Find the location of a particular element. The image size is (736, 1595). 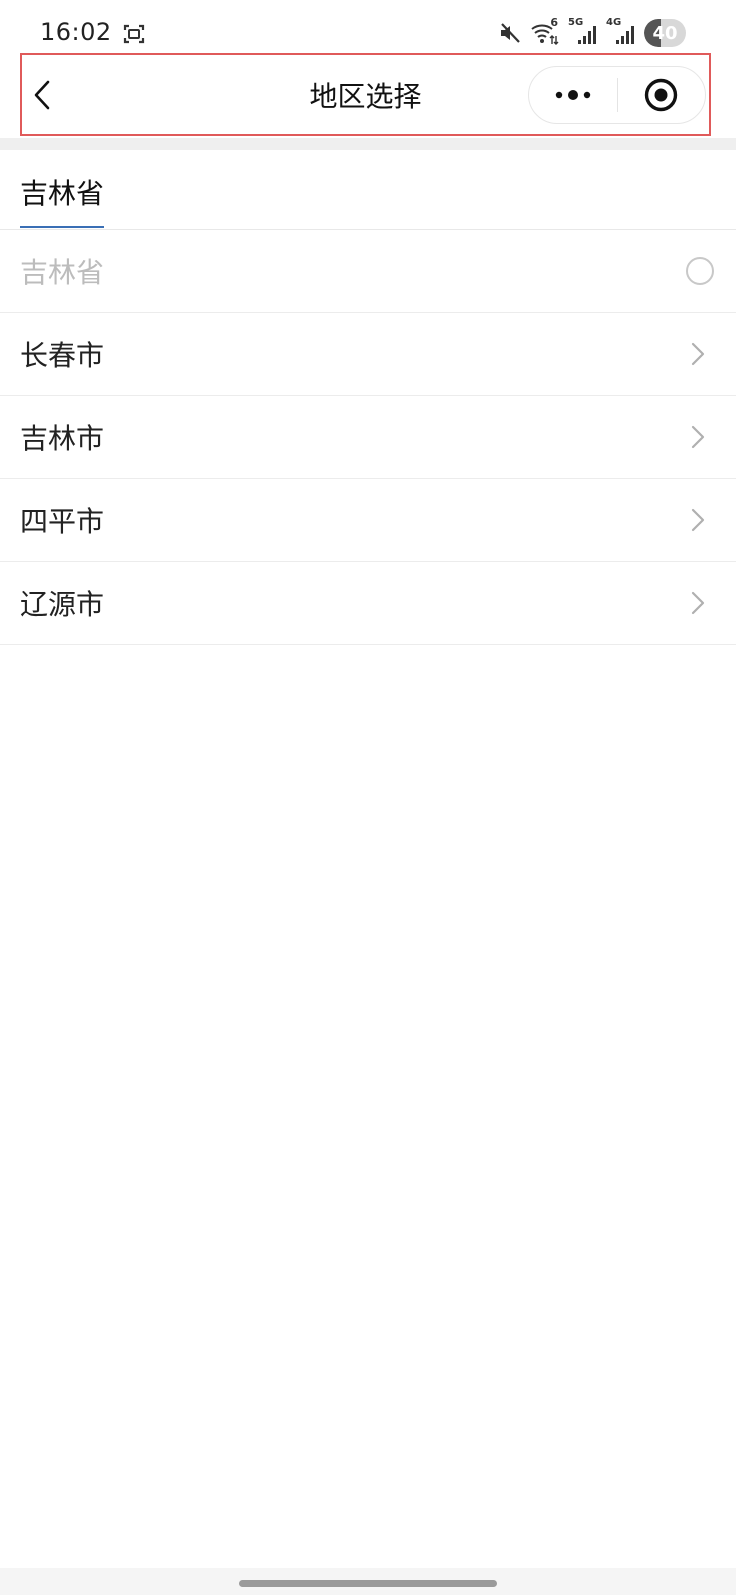

list-item-label: 长春市 is located at coordinates (62, 355).